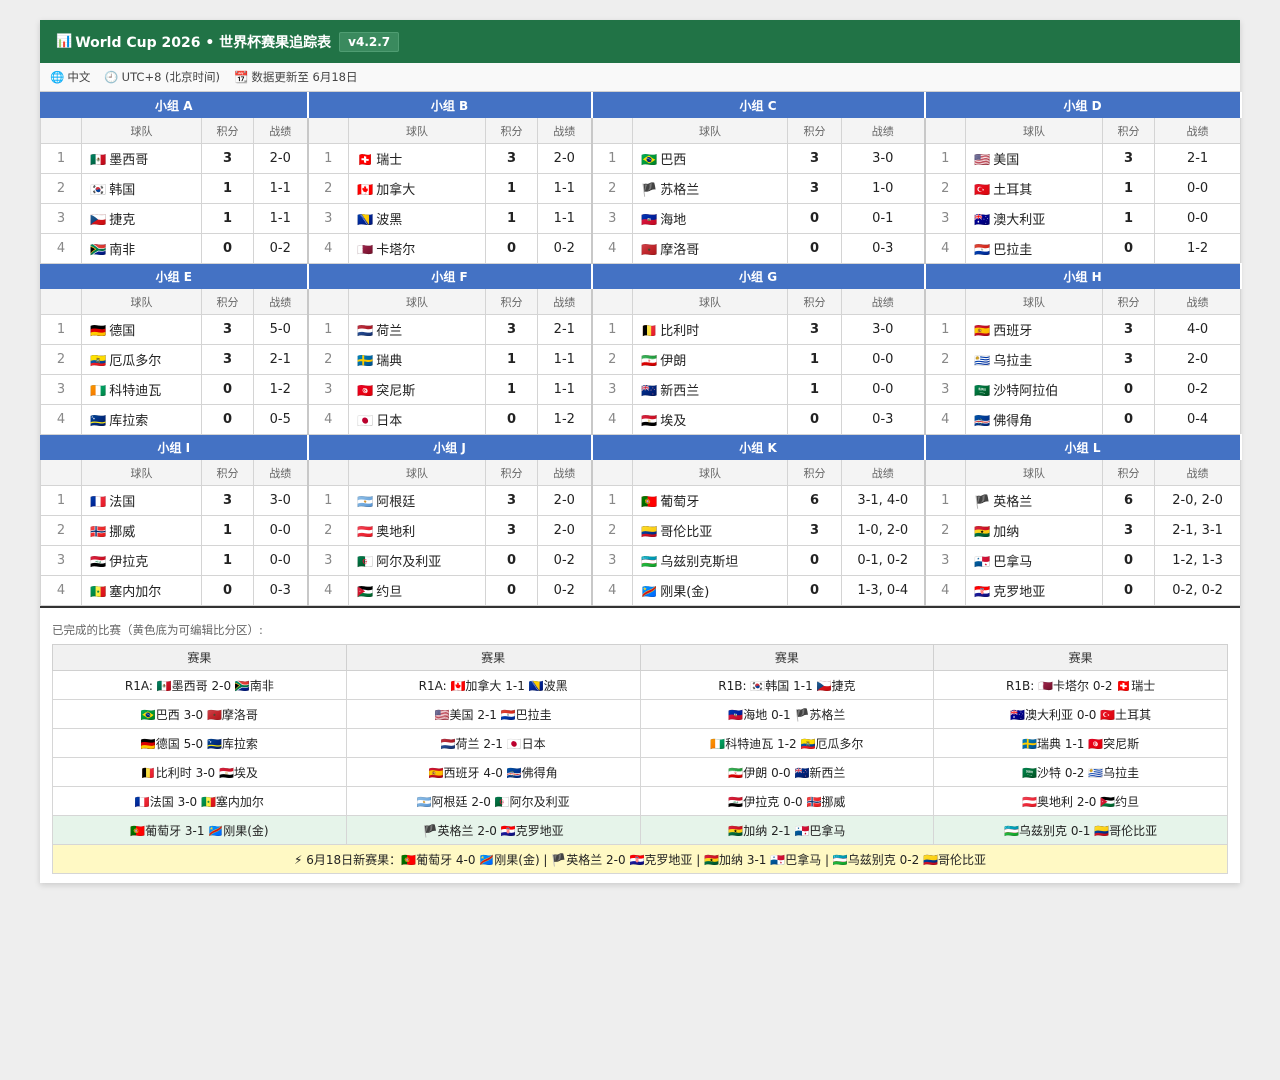 The height and width of the screenshot is (1080, 1280). What do you see at coordinates (493, 772) in the screenshot?
I see `match-result-cell: 🇪🇸西班牙 4-0 🇨🇻佛得角` at bounding box center [493, 772].